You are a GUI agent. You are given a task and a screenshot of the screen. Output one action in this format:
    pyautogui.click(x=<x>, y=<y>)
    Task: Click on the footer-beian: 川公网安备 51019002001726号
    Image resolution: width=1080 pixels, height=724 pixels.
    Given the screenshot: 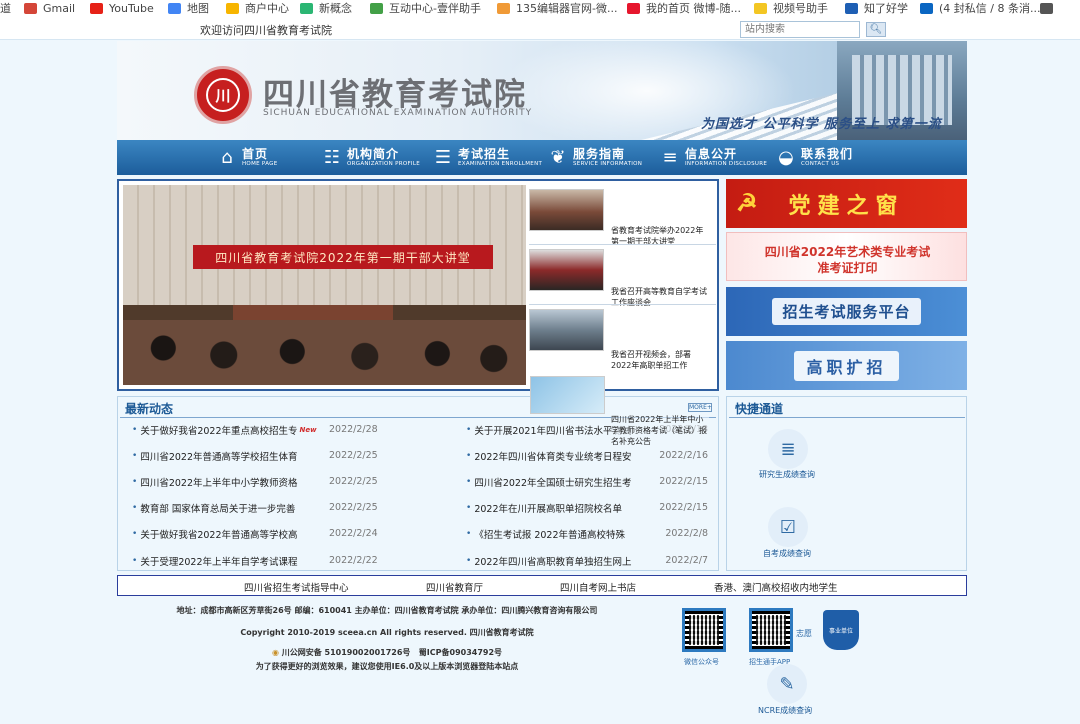 What is the action you would take?
    pyautogui.click(x=346, y=652)
    